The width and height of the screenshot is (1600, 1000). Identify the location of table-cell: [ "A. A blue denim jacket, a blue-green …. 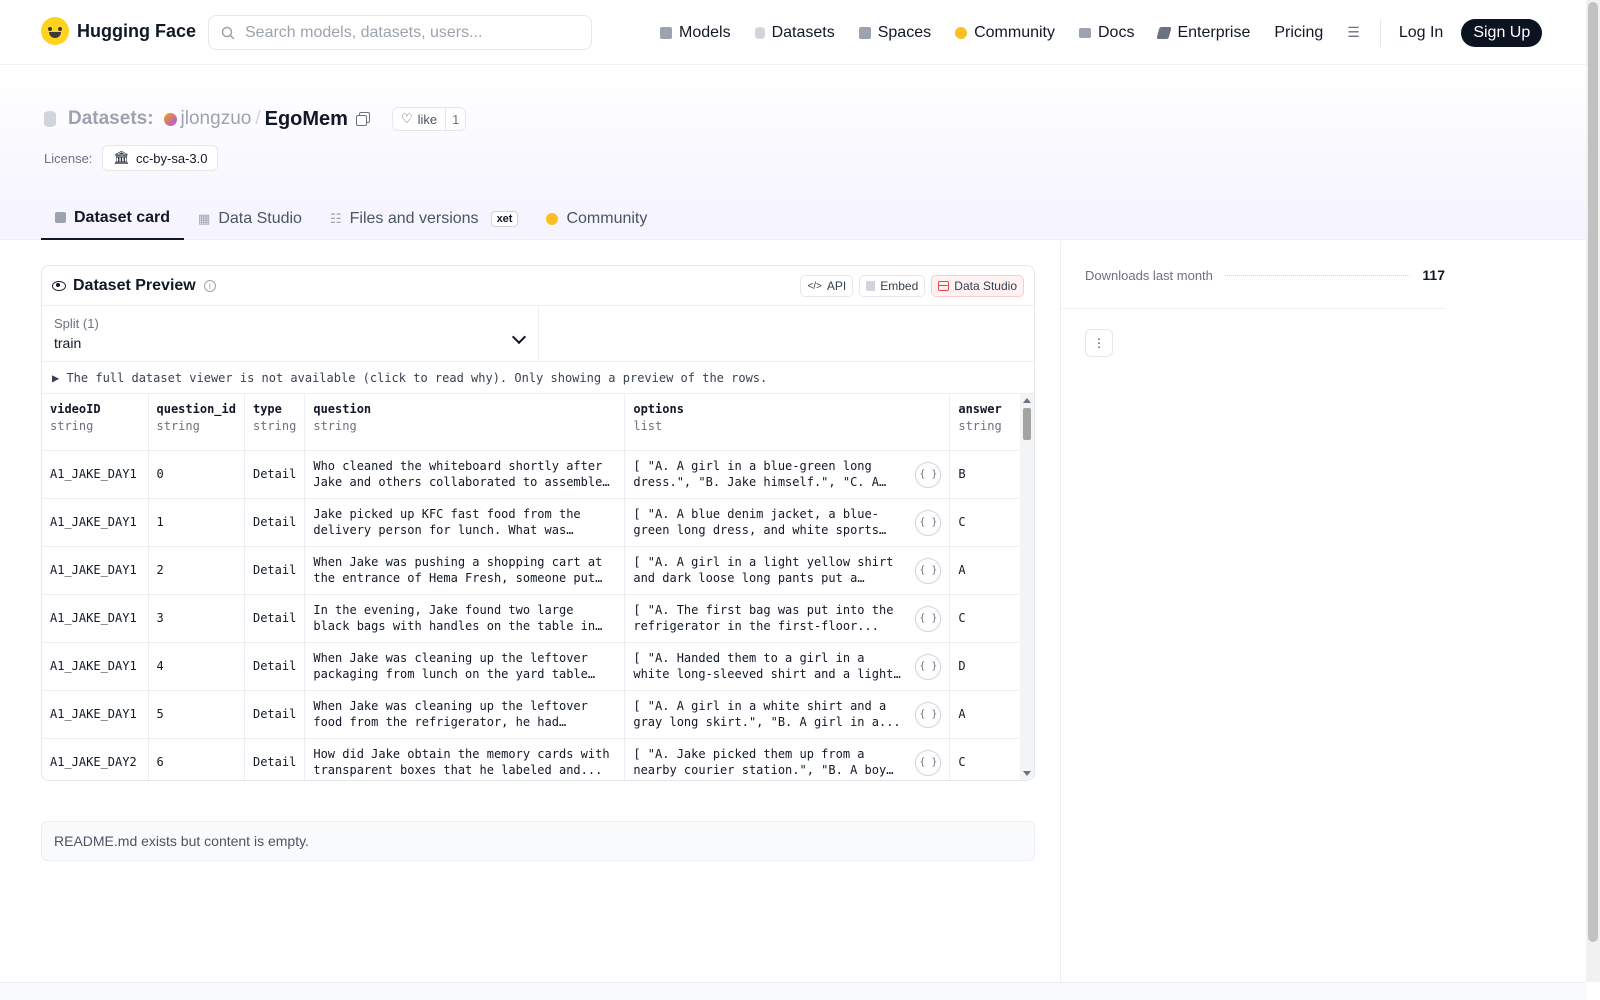
(787, 522).